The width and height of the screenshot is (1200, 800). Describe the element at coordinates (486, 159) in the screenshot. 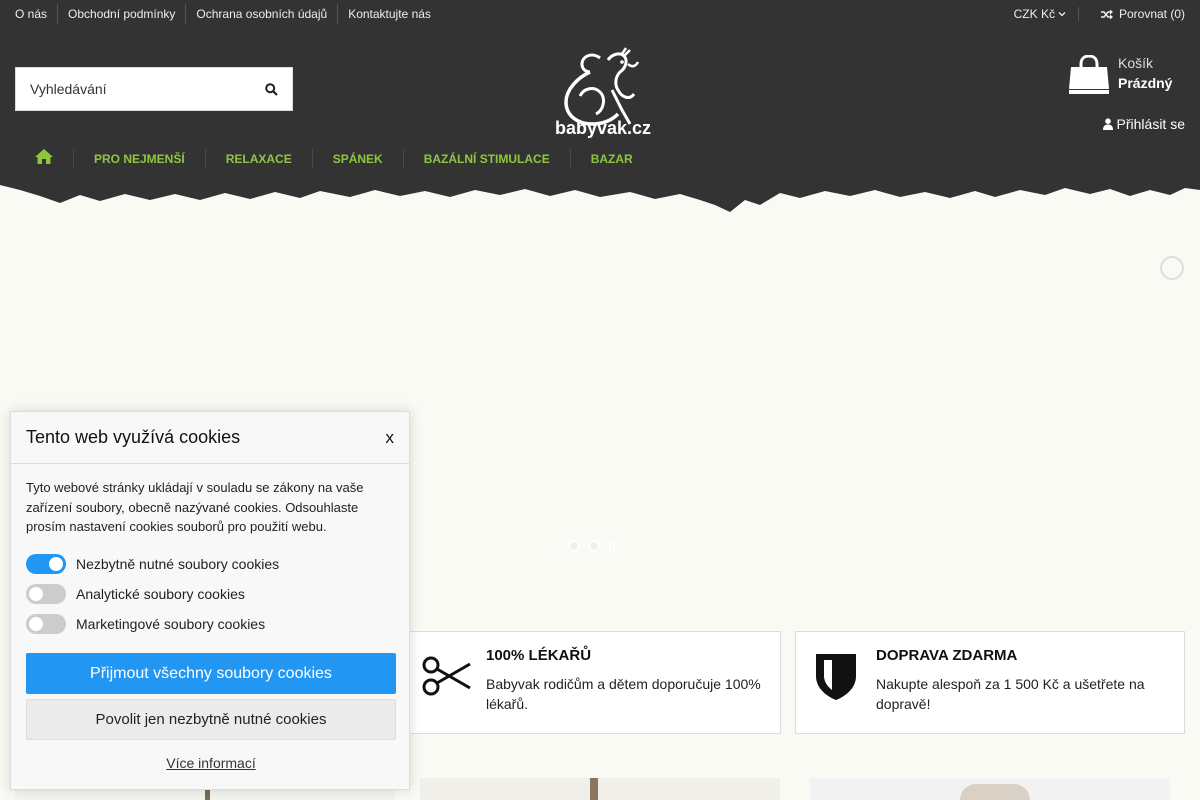

I see `nav-bazalni-stimulace: BAZÁLNÍ STIMULACE` at that location.